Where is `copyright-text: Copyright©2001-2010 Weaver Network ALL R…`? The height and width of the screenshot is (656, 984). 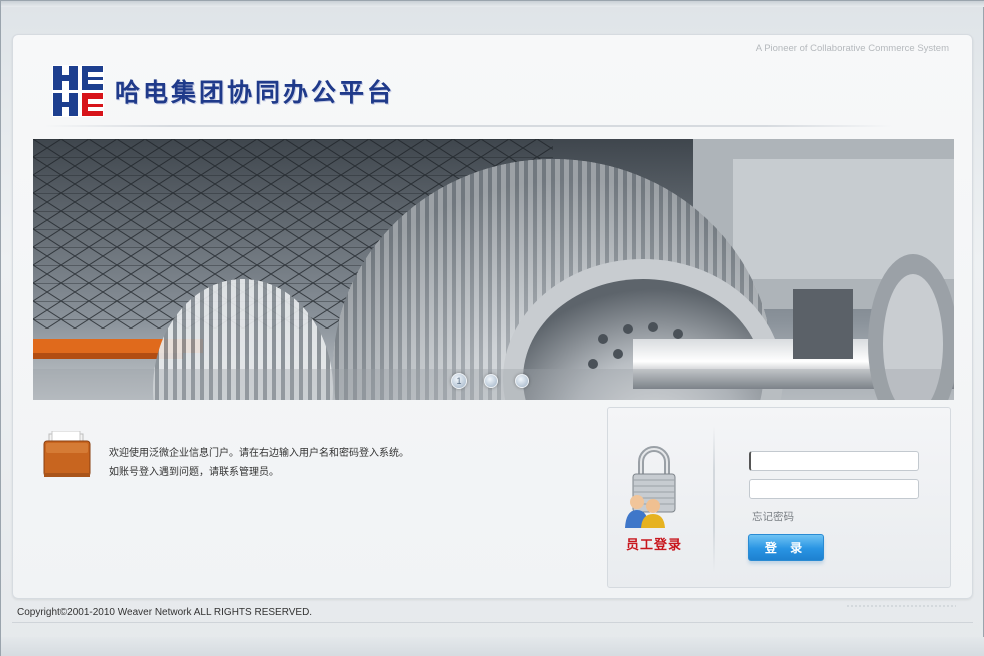
copyright-text: Copyright©2001-2010 Weaver Network ALL R… is located at coordinates (165, 612).